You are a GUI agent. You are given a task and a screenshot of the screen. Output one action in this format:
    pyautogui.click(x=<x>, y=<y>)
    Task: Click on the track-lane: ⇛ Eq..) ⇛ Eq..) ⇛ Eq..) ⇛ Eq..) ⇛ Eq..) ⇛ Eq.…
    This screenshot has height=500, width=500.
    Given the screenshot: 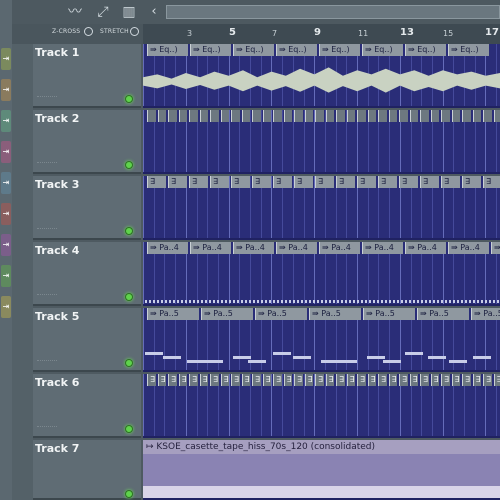 What is the action you would take?
    pyautogui.click(x=321, y=76)
    